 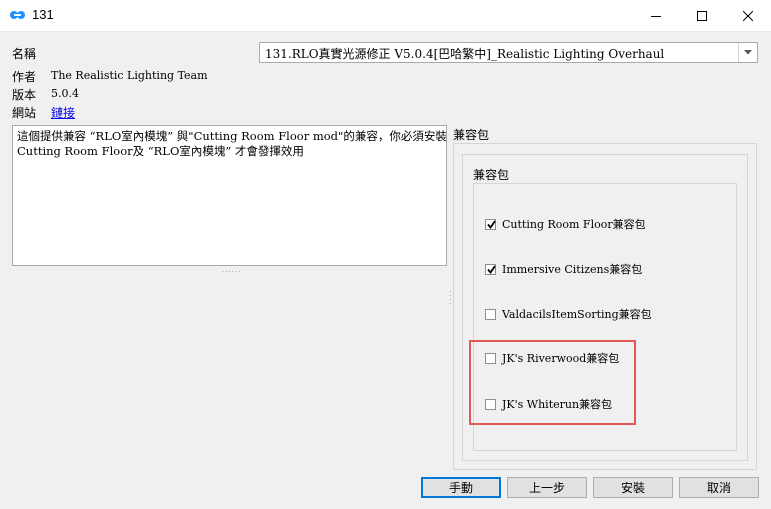 I want to click on maximize-button, so click(x=702, y=15).